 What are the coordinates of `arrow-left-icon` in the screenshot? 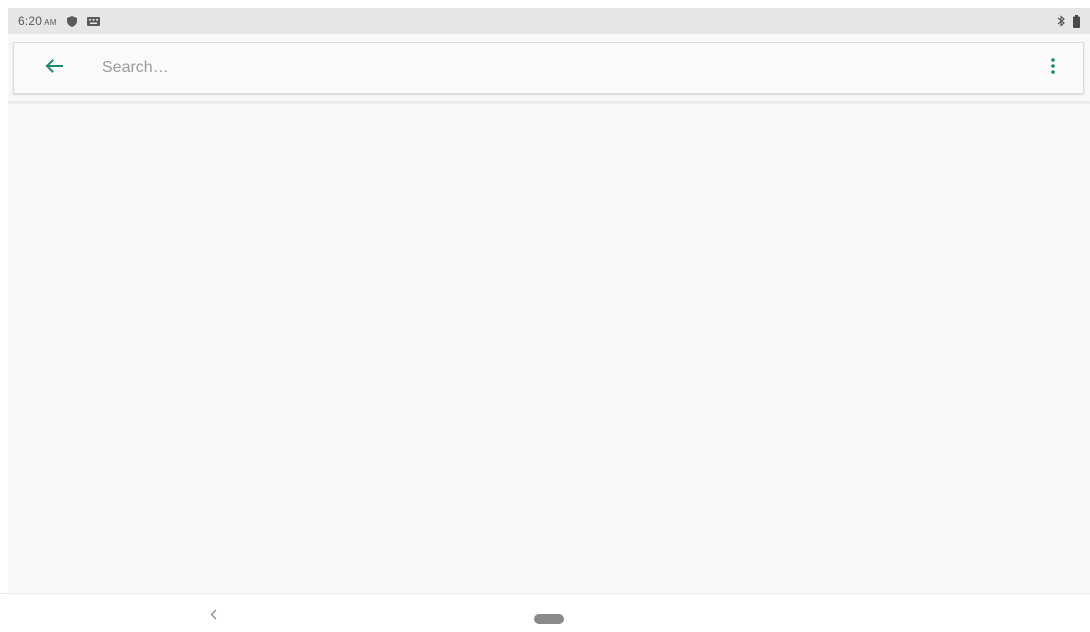 It's located at (54, 68).